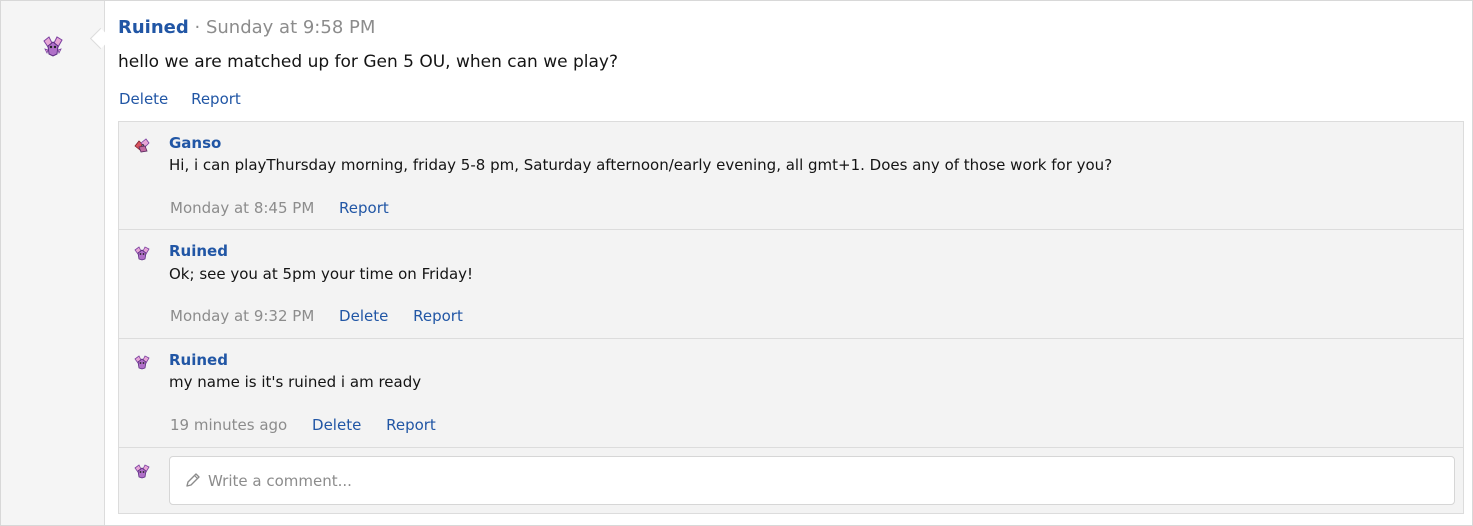 The image size is (1473, 526). What do you see at coordinates (195, 143) in the screenshot?
I see `comment-author-link: Ganso` at bounding box center [195, 143].